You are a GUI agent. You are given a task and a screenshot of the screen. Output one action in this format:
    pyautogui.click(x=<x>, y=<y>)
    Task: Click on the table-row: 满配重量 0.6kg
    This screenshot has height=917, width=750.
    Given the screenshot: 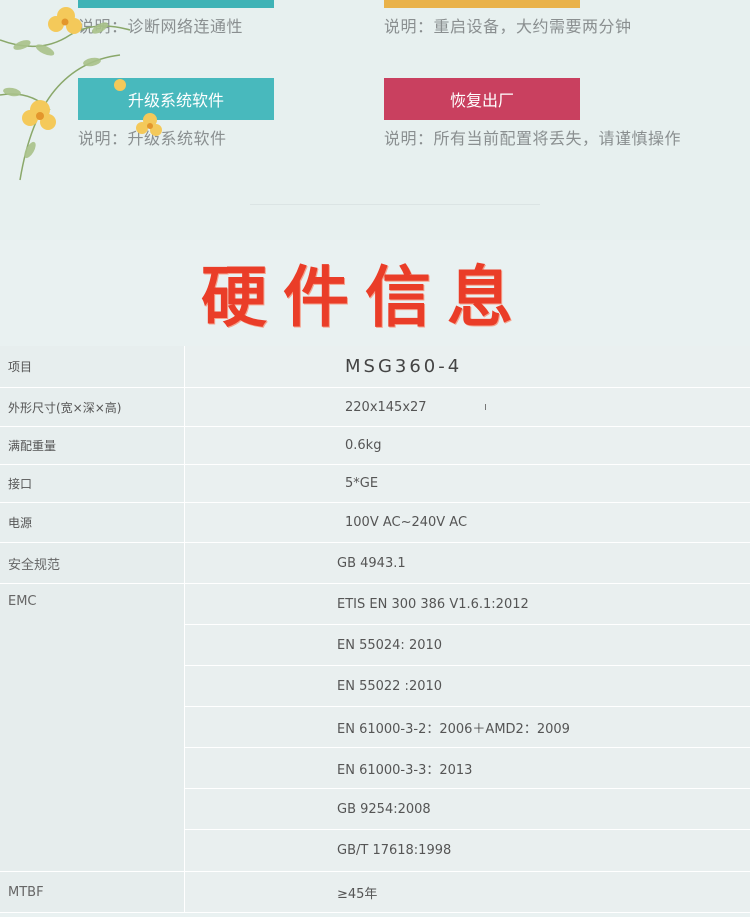 What is the action you would take?
    pyautogui.click(x=375, y=446)
    